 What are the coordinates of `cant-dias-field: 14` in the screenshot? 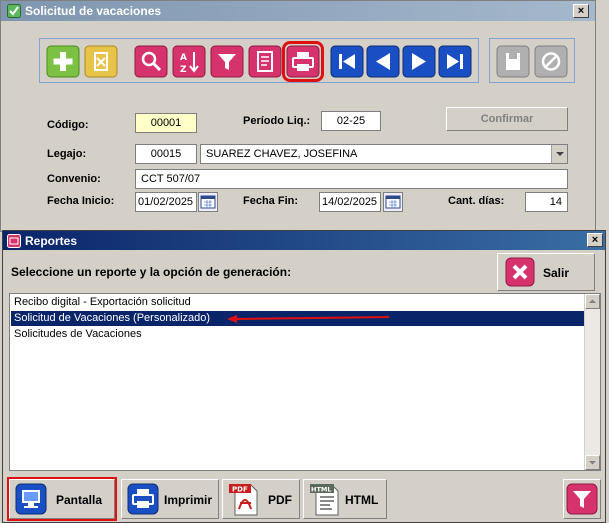 It's located at (546, 202).